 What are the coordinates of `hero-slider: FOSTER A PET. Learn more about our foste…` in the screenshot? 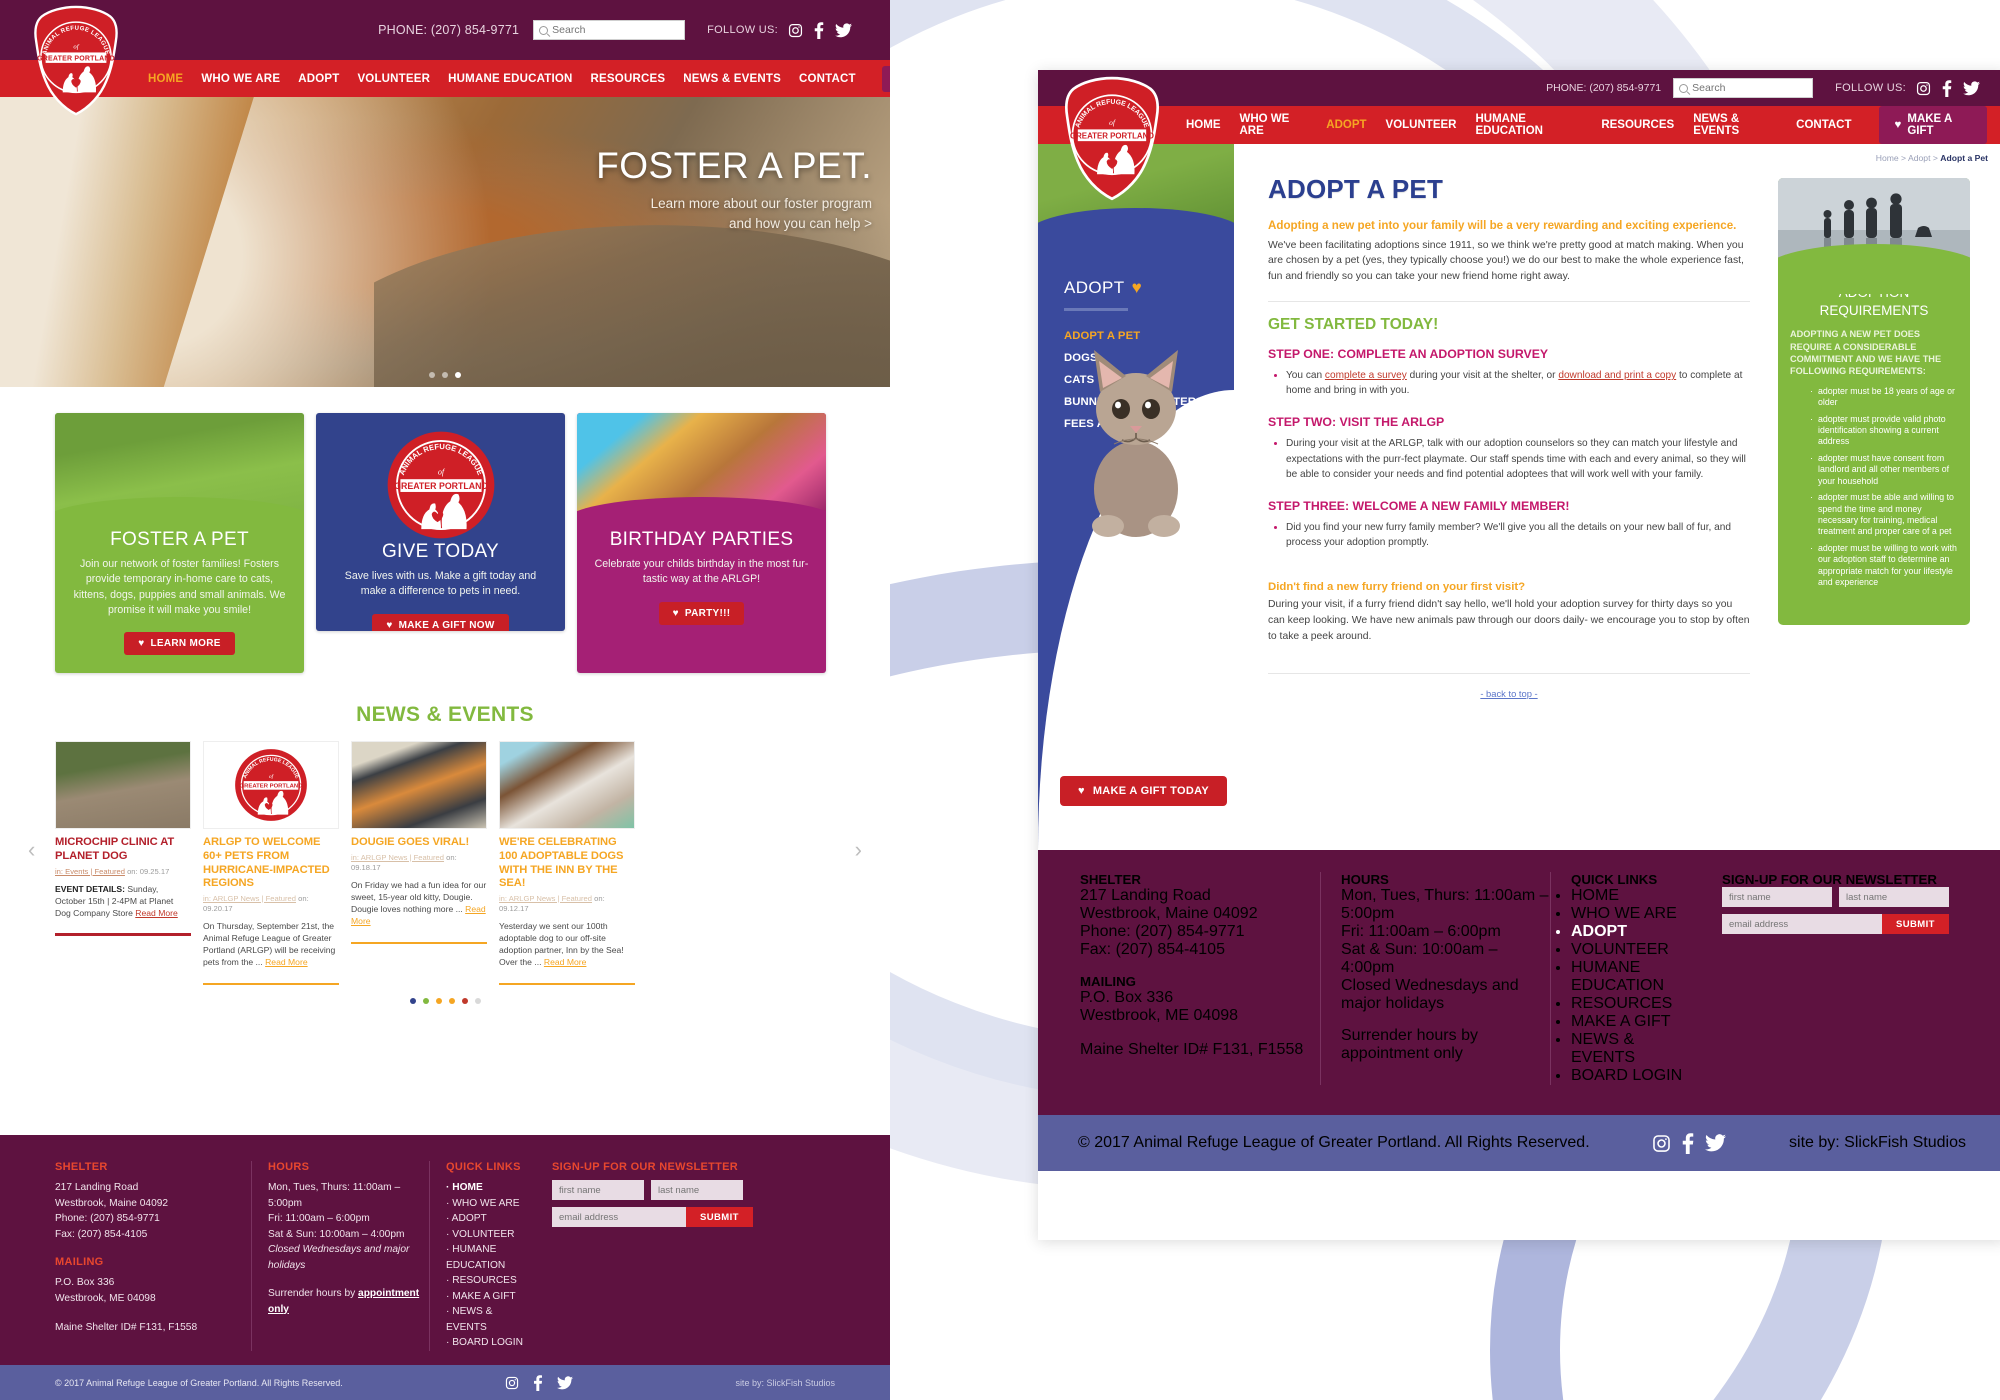 It's located at (445, 242).